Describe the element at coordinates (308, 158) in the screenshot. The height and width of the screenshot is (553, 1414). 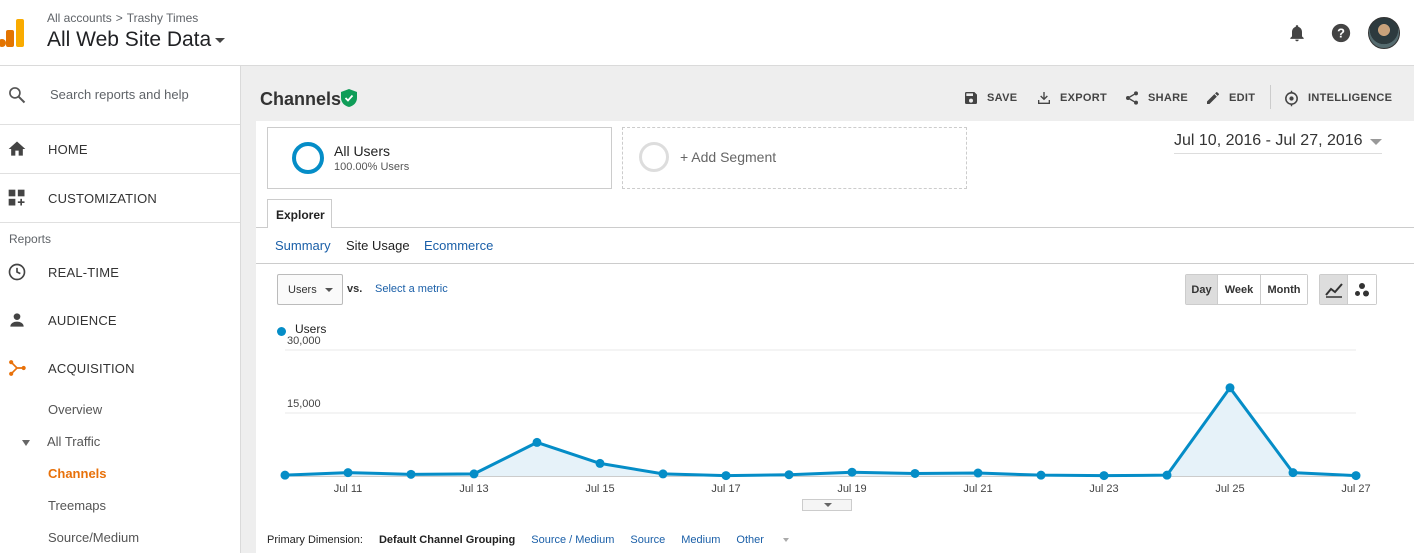
I see `segment-ring-icon` at that location.